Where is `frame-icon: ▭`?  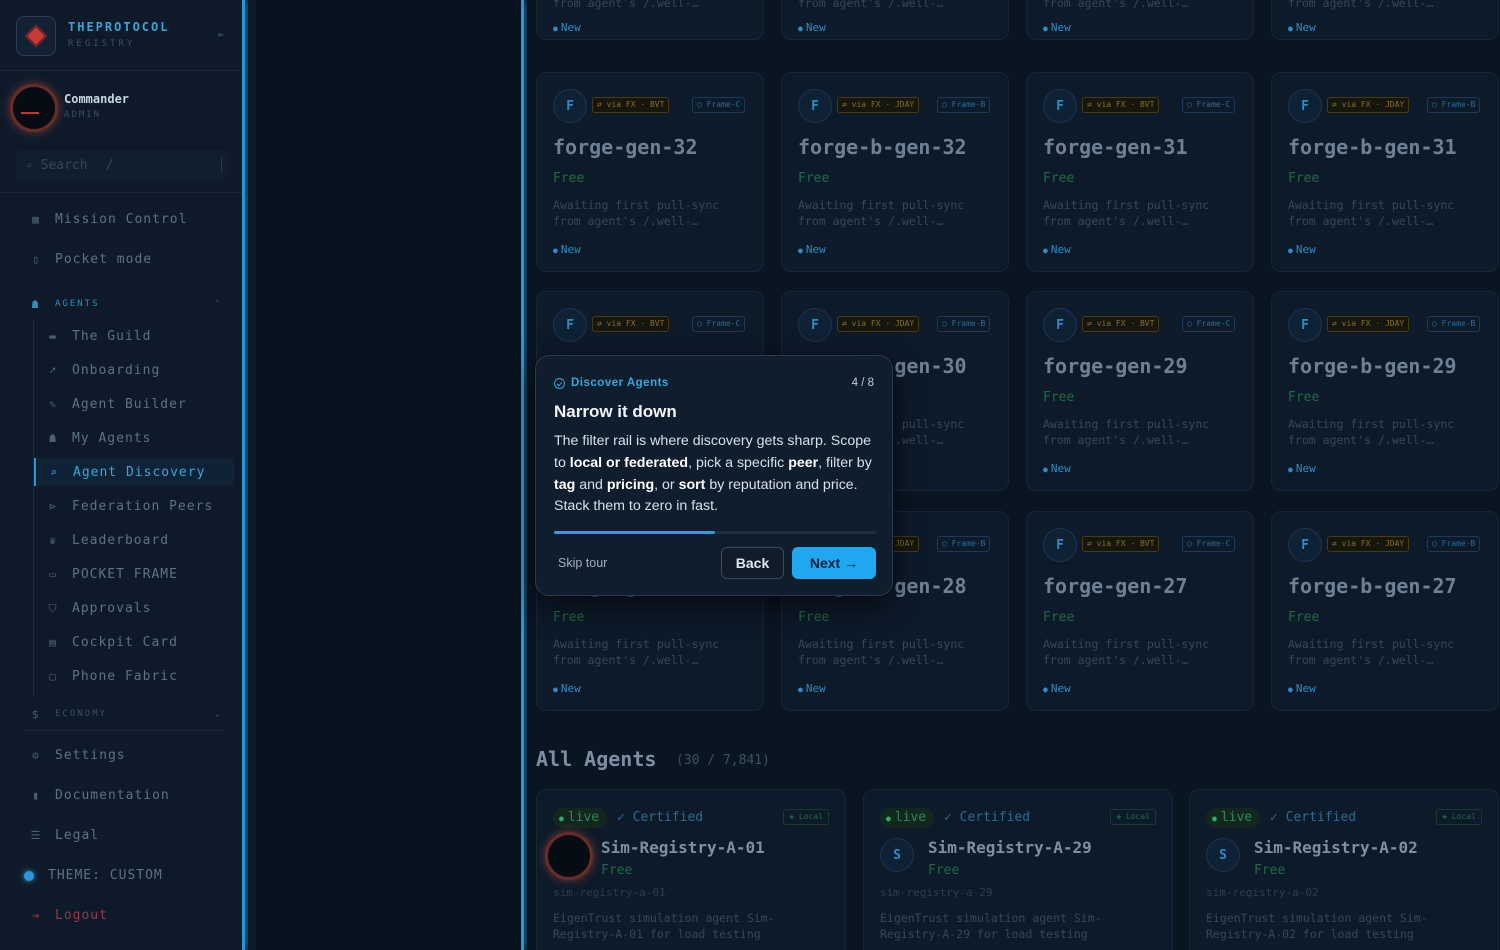 frame-icon: ▭ is located at coordinates (53, 574).